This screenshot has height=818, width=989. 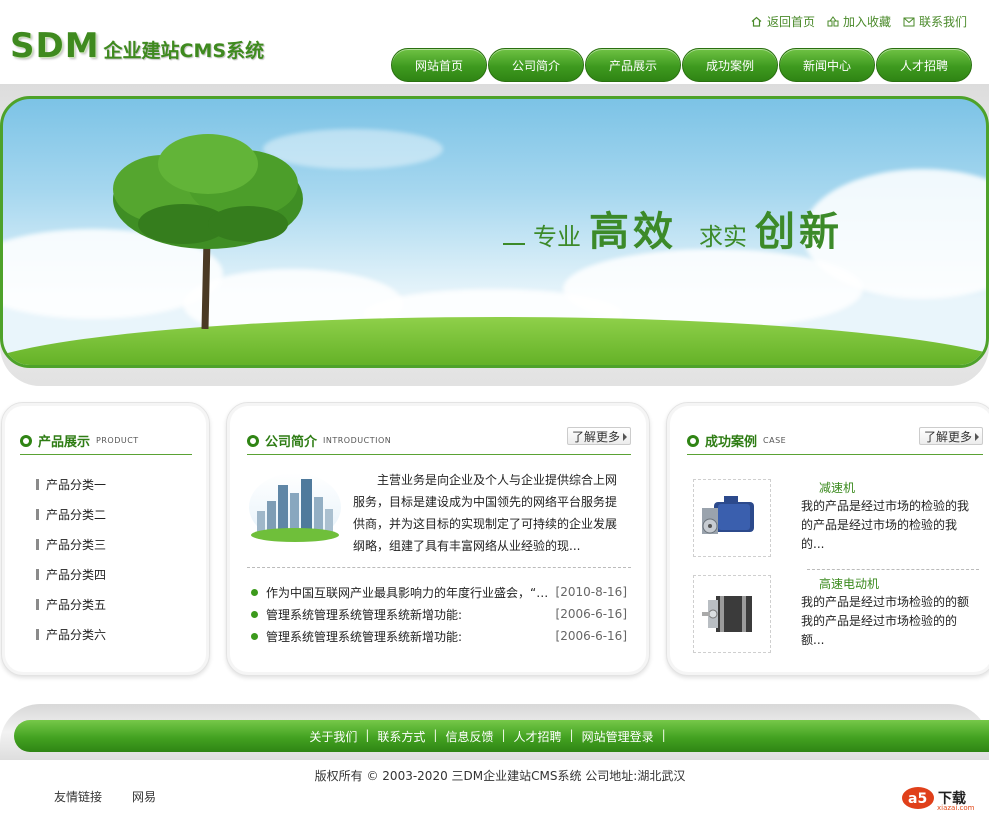 I want to click on about-panel-subtitle: INTRODUCTION, so click(x=357, y=440).